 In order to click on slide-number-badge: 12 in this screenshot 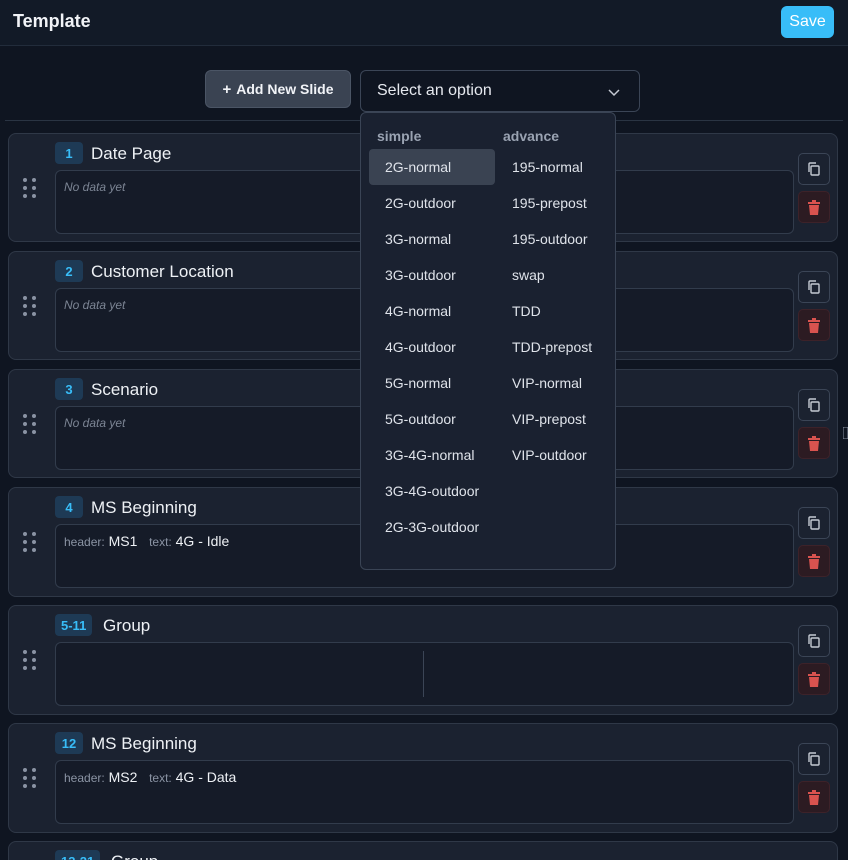, I will do `click(69, 743)`.